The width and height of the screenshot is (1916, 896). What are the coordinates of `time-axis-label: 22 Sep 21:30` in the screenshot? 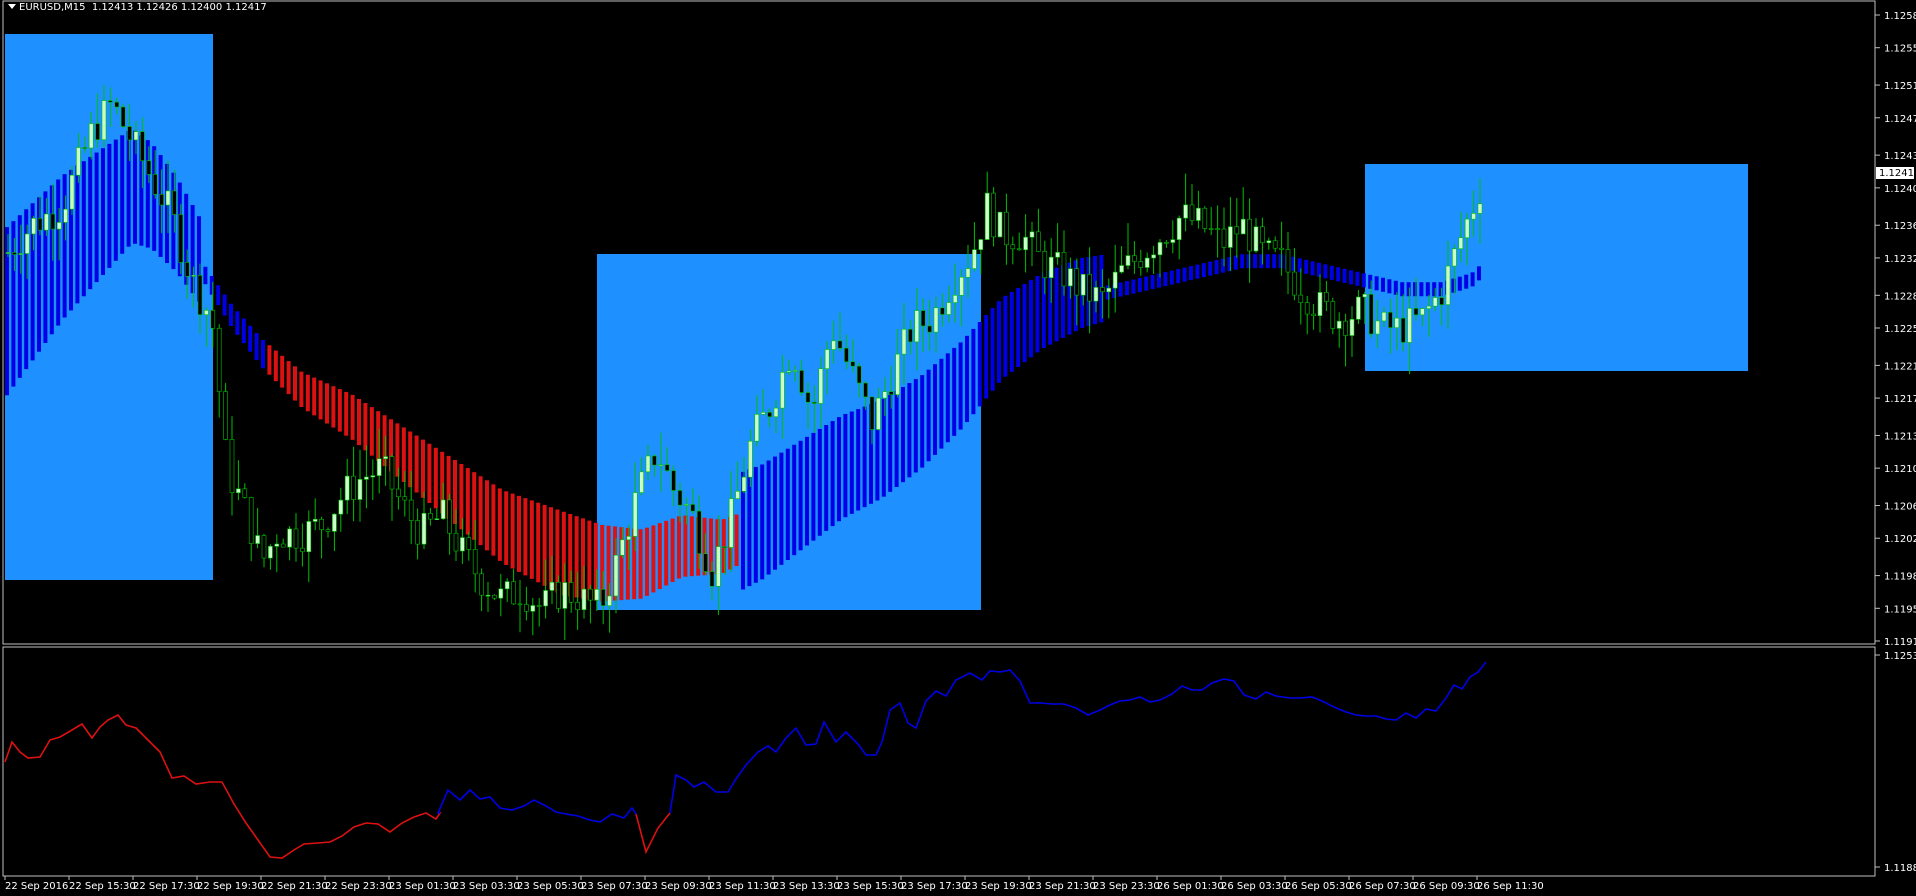 It's located at (294, 886).